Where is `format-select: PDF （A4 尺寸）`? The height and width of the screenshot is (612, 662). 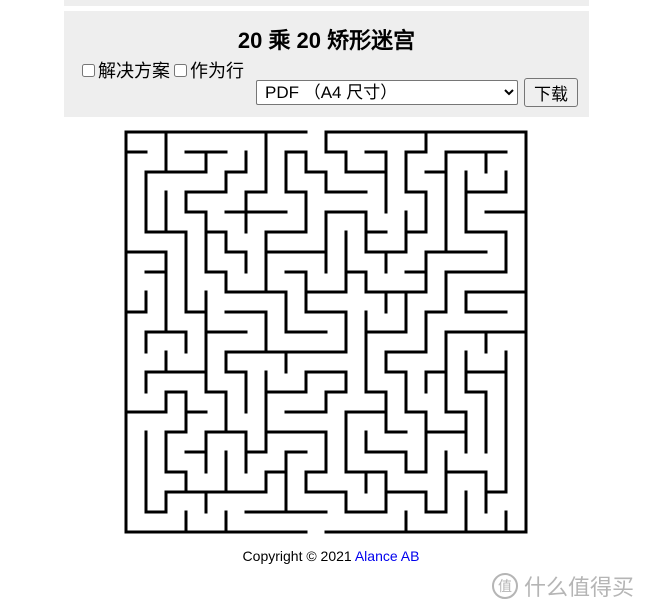
format-select: PDF （A4 尺寸） is located at coordinates (387, 92).